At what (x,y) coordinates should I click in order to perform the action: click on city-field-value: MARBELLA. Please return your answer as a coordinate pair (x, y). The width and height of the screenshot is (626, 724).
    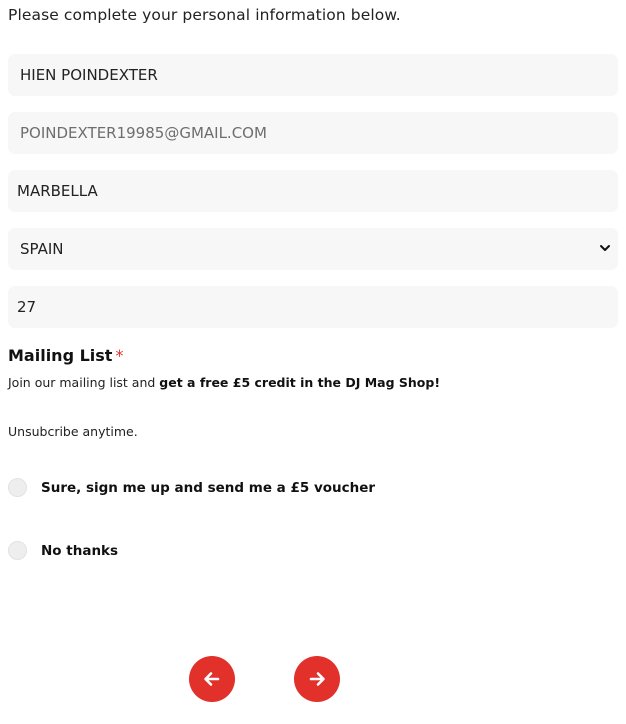
    Looking at the image, I should click on (57, 191).